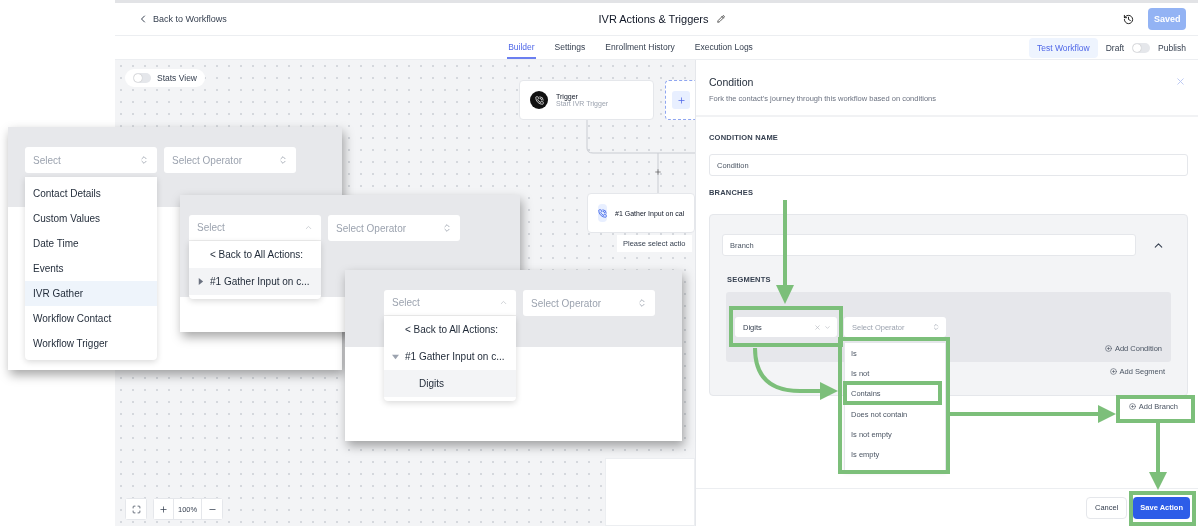  Describe the element at coordinates (1063, 47) in the screenshot. I see `test-workflow-button: Test Workflow` at that location.